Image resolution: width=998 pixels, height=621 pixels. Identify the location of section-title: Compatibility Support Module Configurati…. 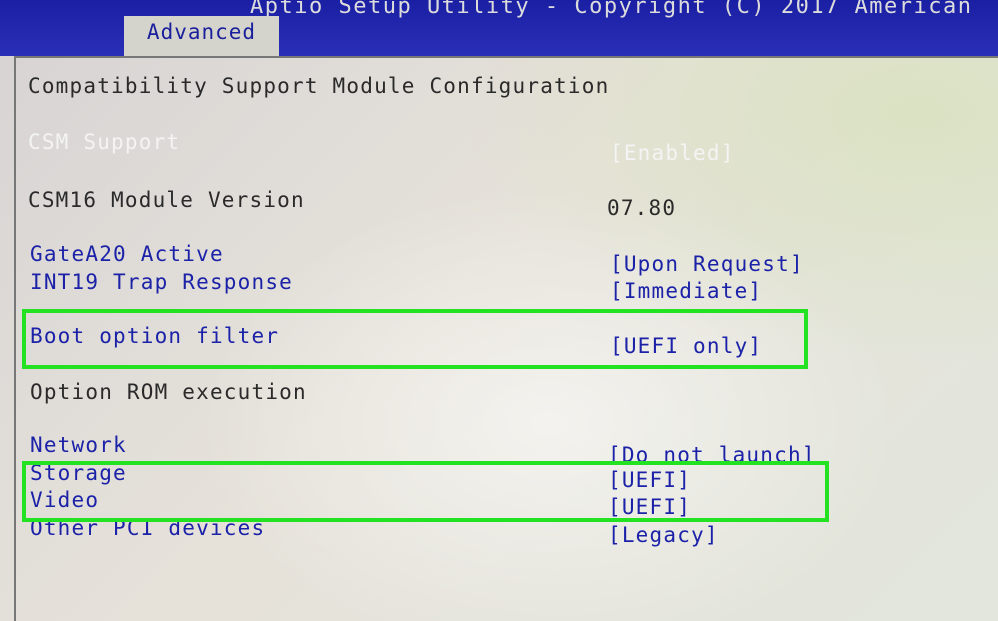
(319, 86).